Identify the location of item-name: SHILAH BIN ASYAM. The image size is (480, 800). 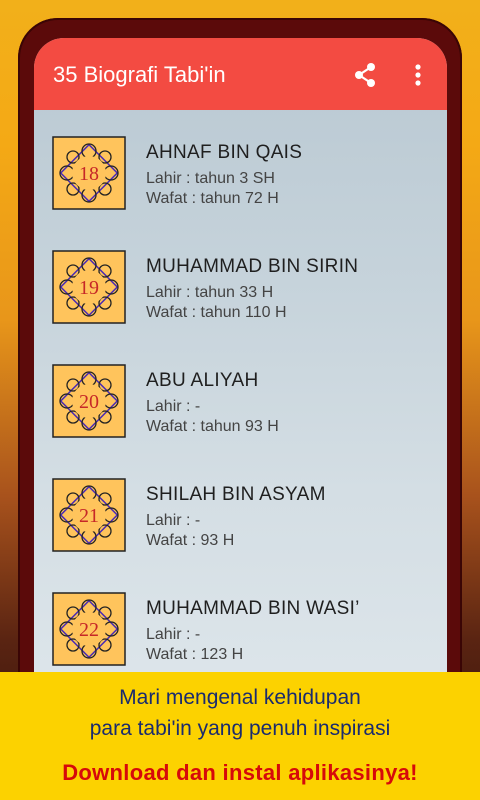
(236, 494).